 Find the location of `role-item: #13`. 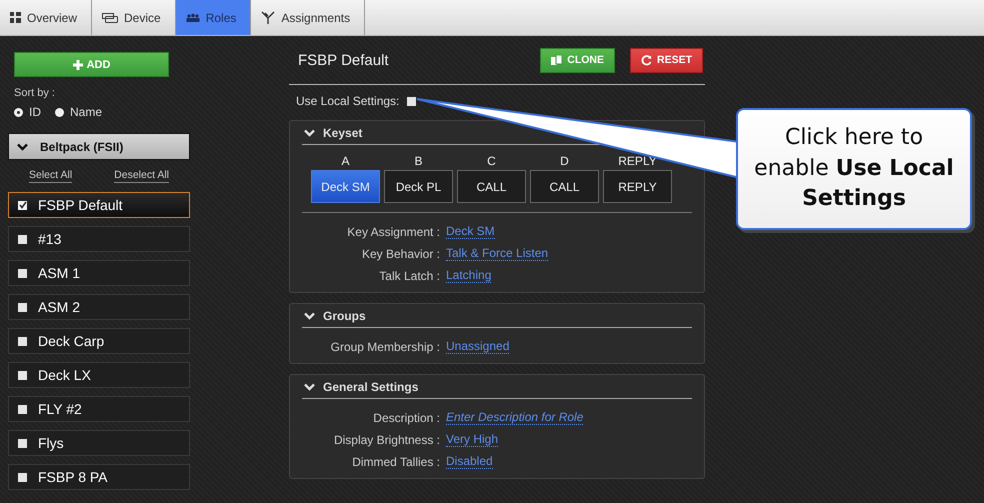

role-item: #13 is located at coordinates (99, 239).